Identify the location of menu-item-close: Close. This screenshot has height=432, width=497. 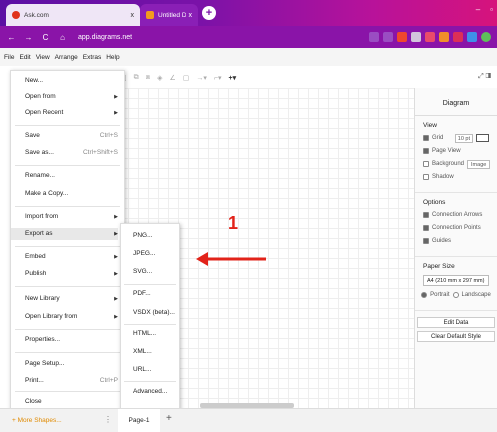
(71, 402).